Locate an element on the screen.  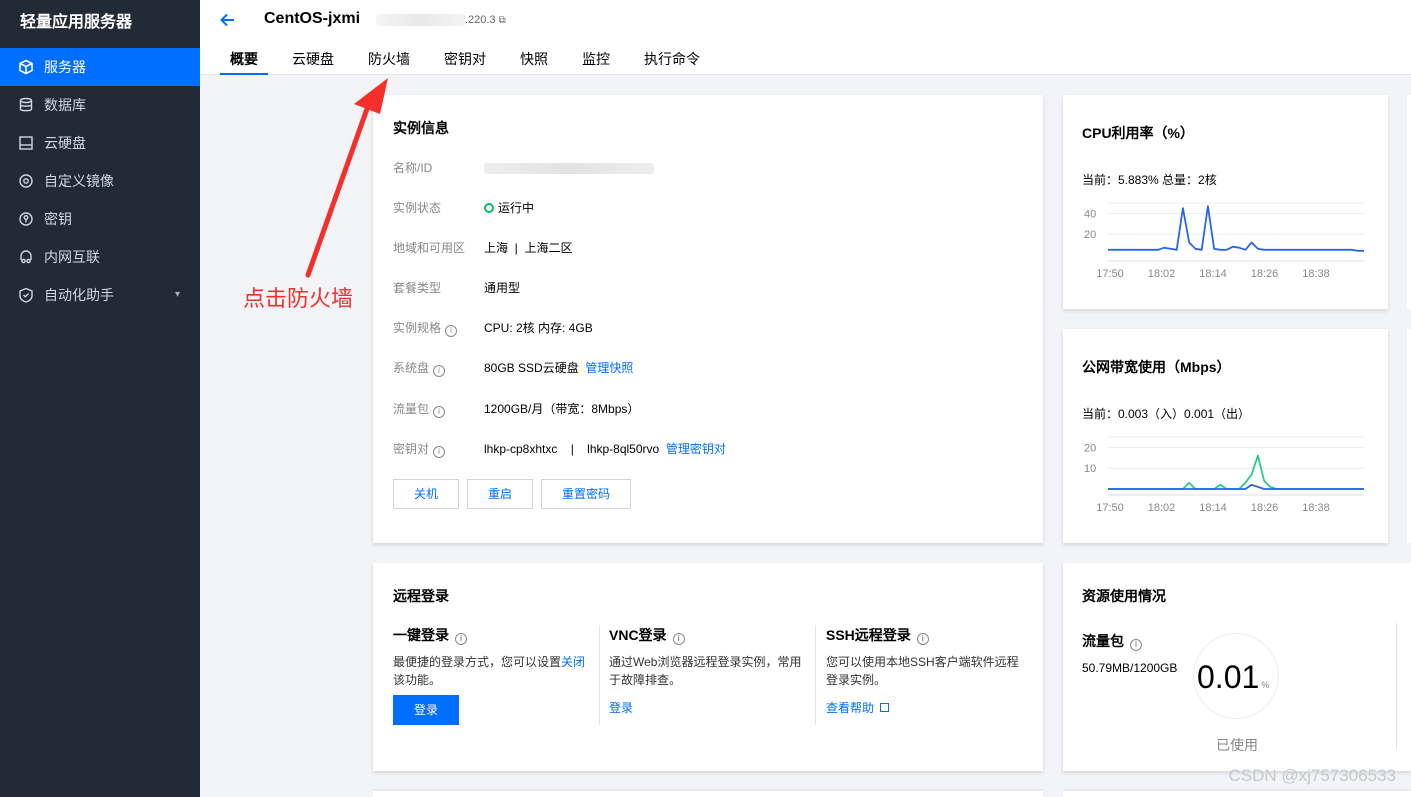
usage-percent: 0.01% is located at coordinates (1233, 677).